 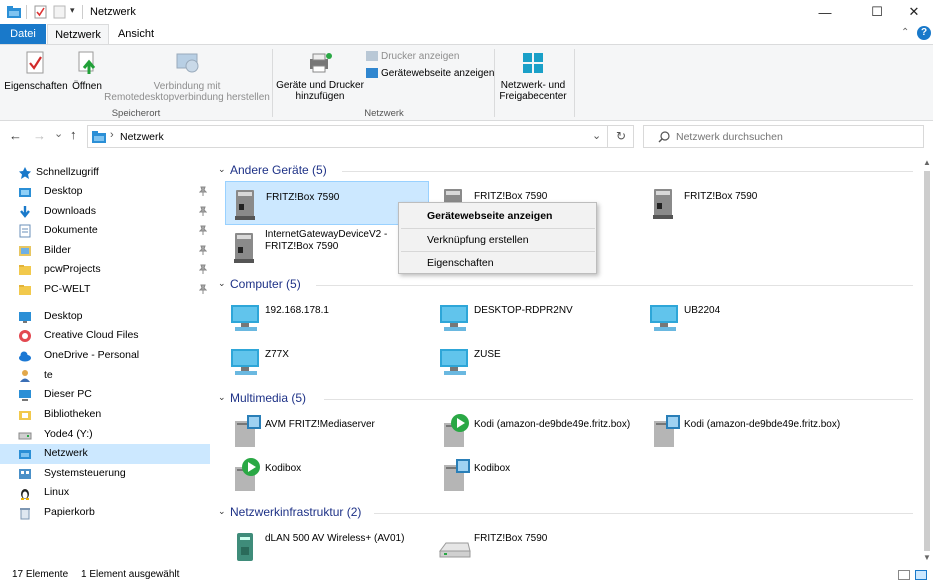 I want to click on collapse-ribbon-icon: ⌃, so click(x=905, y=32).